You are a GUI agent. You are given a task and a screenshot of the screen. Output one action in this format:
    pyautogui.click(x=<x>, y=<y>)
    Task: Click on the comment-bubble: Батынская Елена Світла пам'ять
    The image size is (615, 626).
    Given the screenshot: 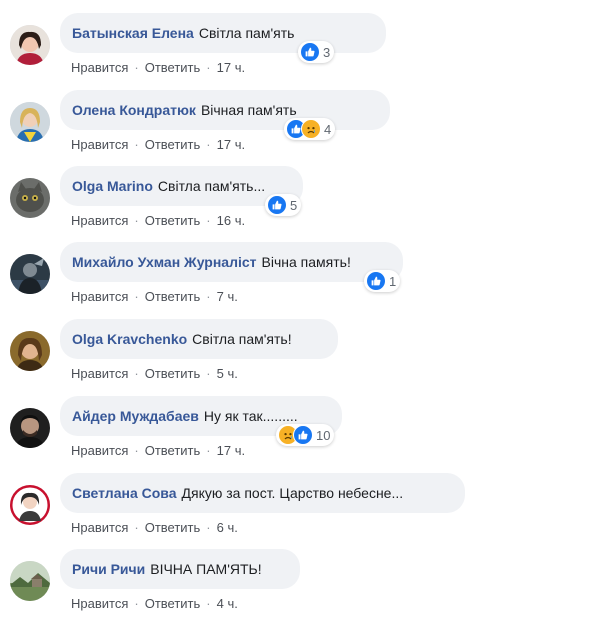 What is the action you would take?
    pyautogui.click(x=223, y=33)
    